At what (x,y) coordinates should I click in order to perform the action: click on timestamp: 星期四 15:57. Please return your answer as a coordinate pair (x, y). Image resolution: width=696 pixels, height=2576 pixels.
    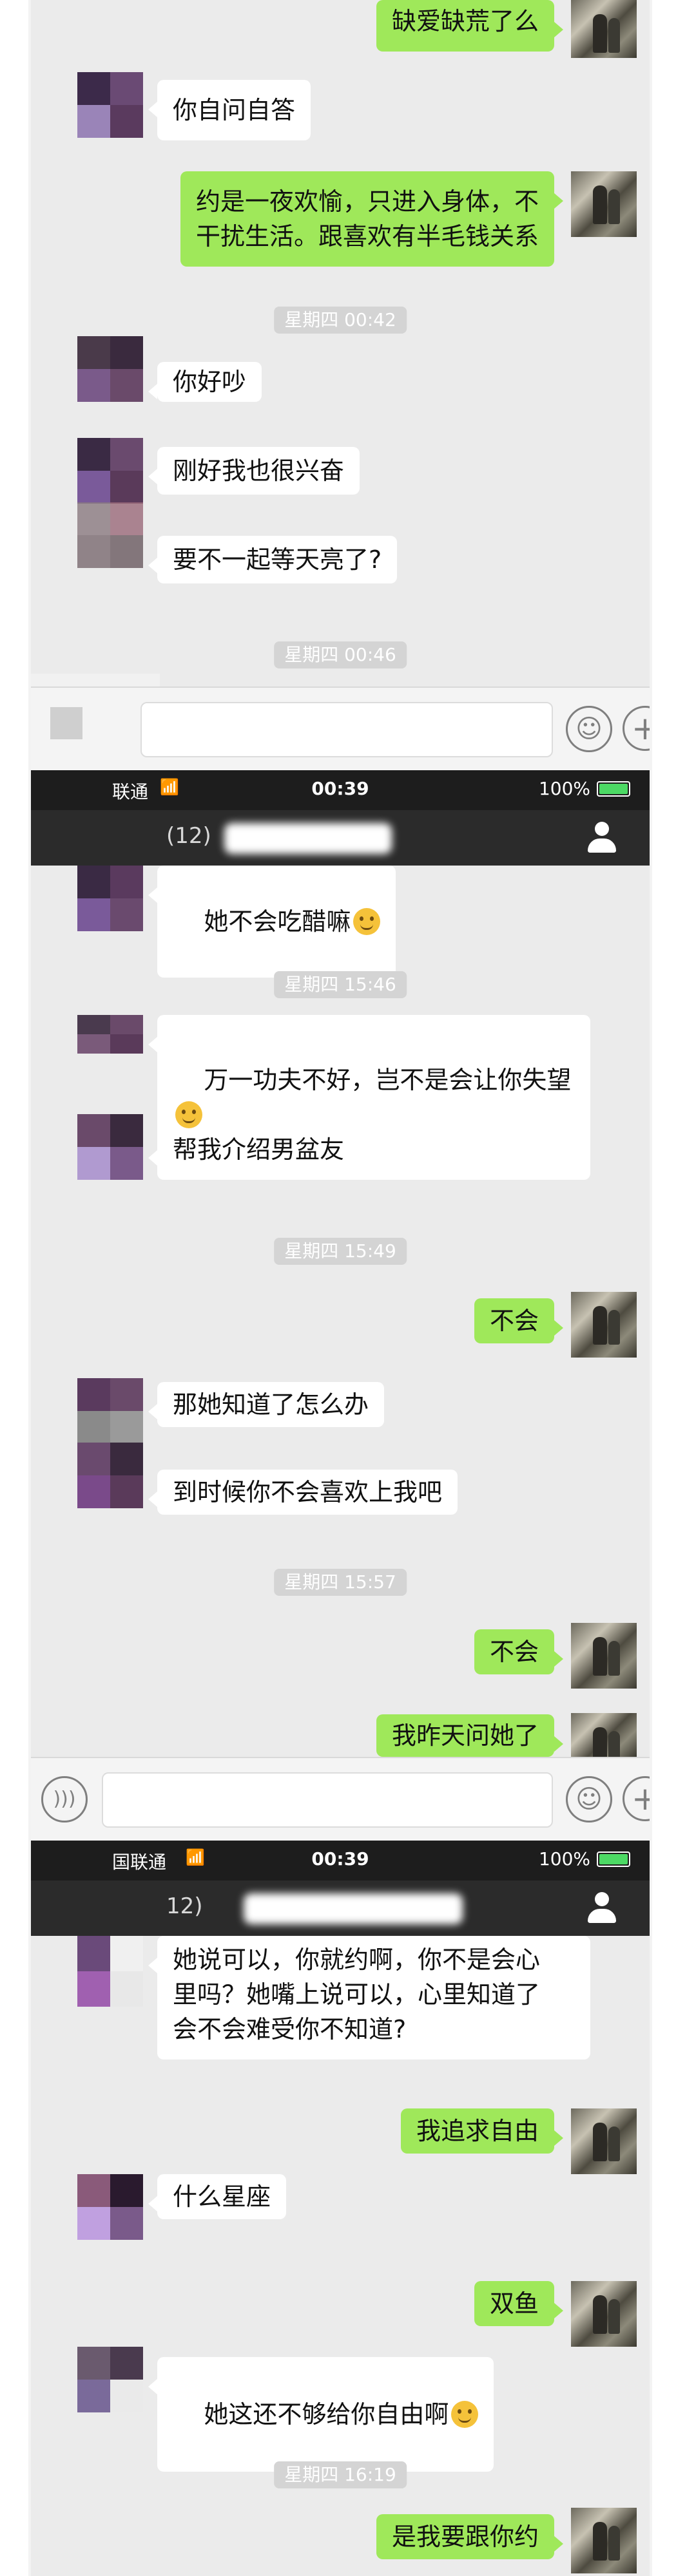
    Looking at the image, I should click on (340, 1582).